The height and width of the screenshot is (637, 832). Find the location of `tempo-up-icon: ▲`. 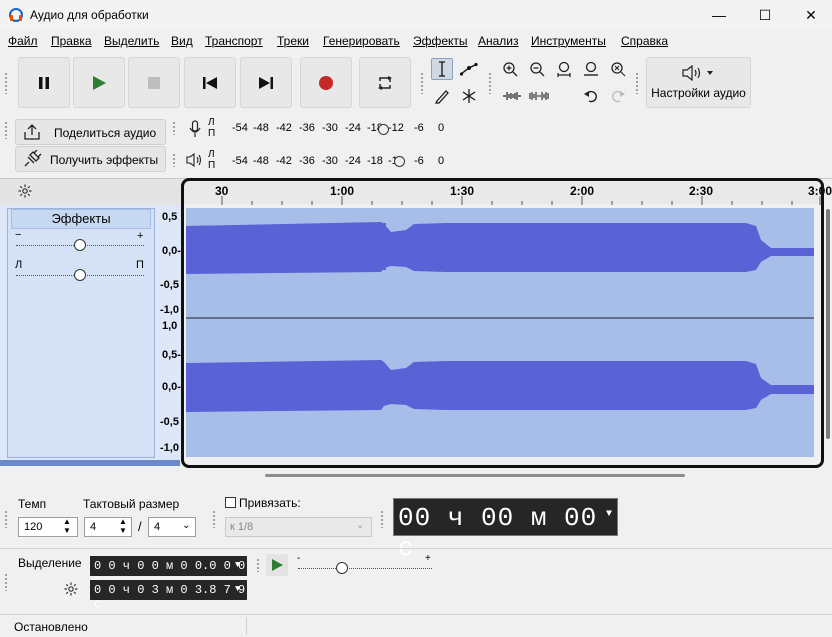

tempo-up-icon: ▲ is located at coordinates (67, 521).